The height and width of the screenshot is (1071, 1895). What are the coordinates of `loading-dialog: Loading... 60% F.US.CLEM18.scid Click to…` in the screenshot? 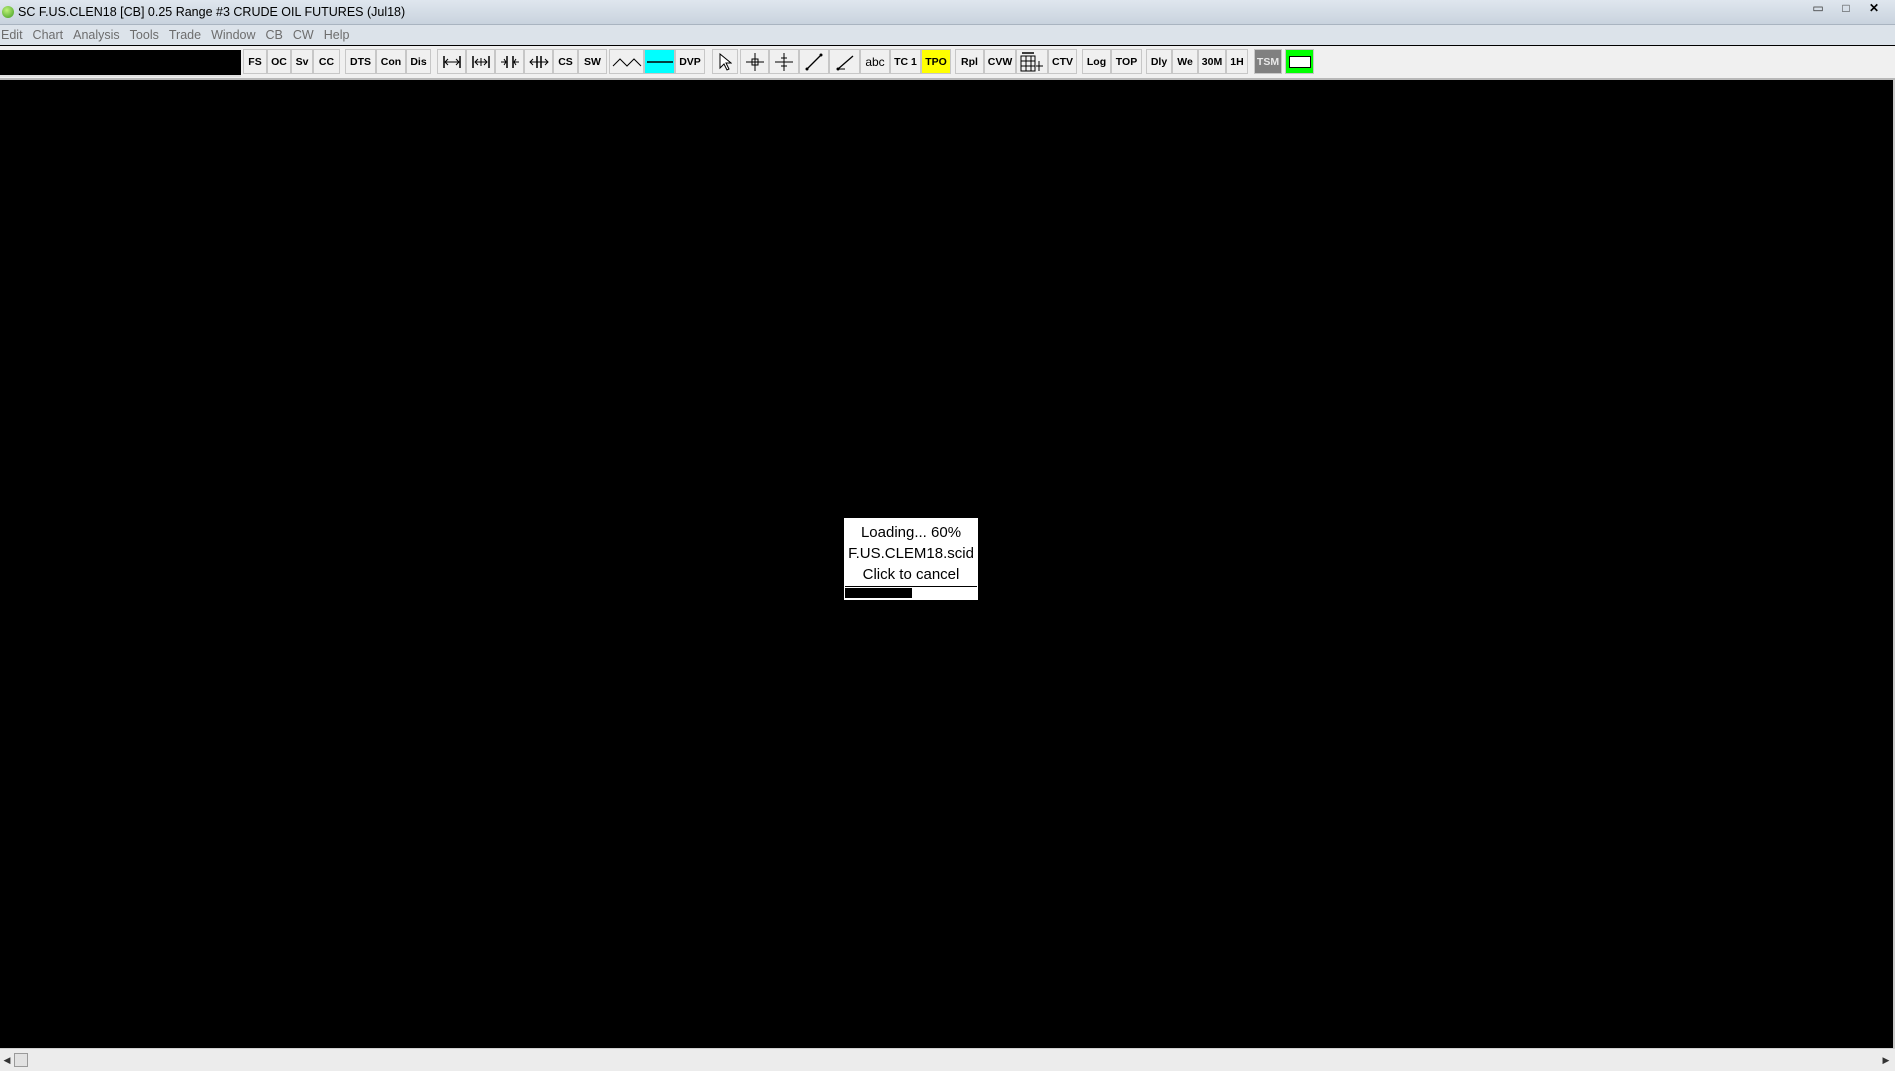 It's located at (911, 559).